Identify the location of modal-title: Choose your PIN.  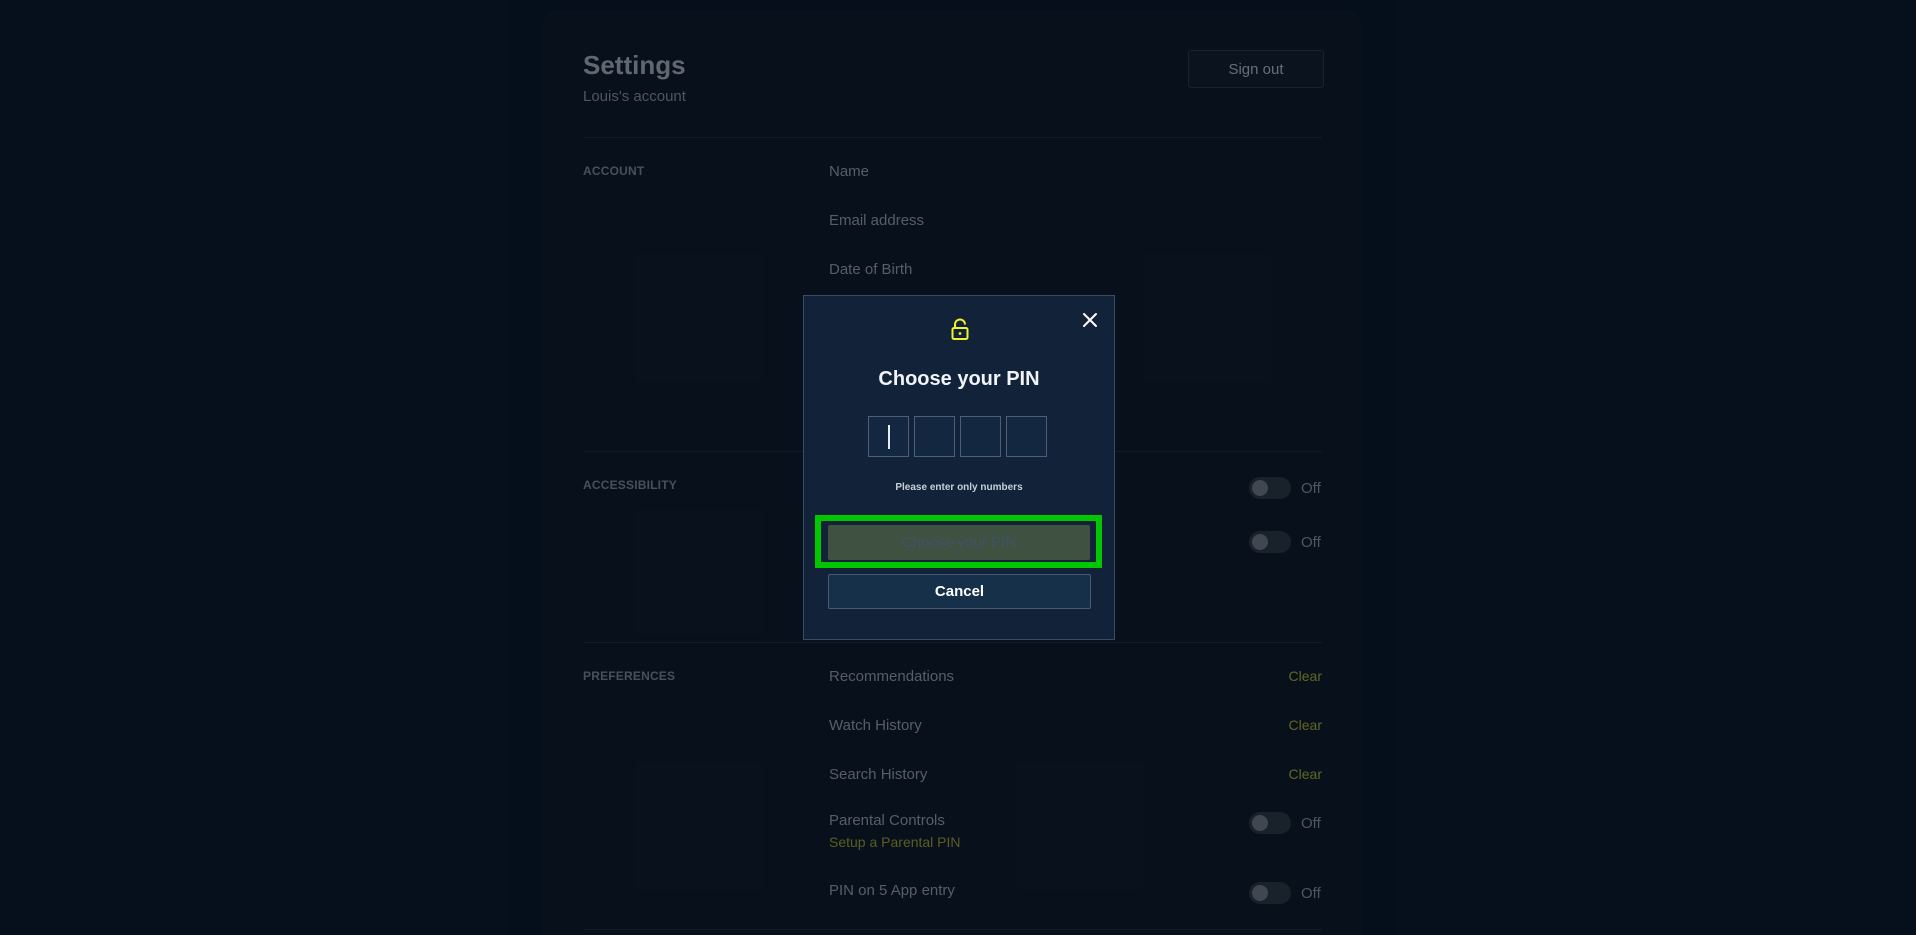
(959, 379).